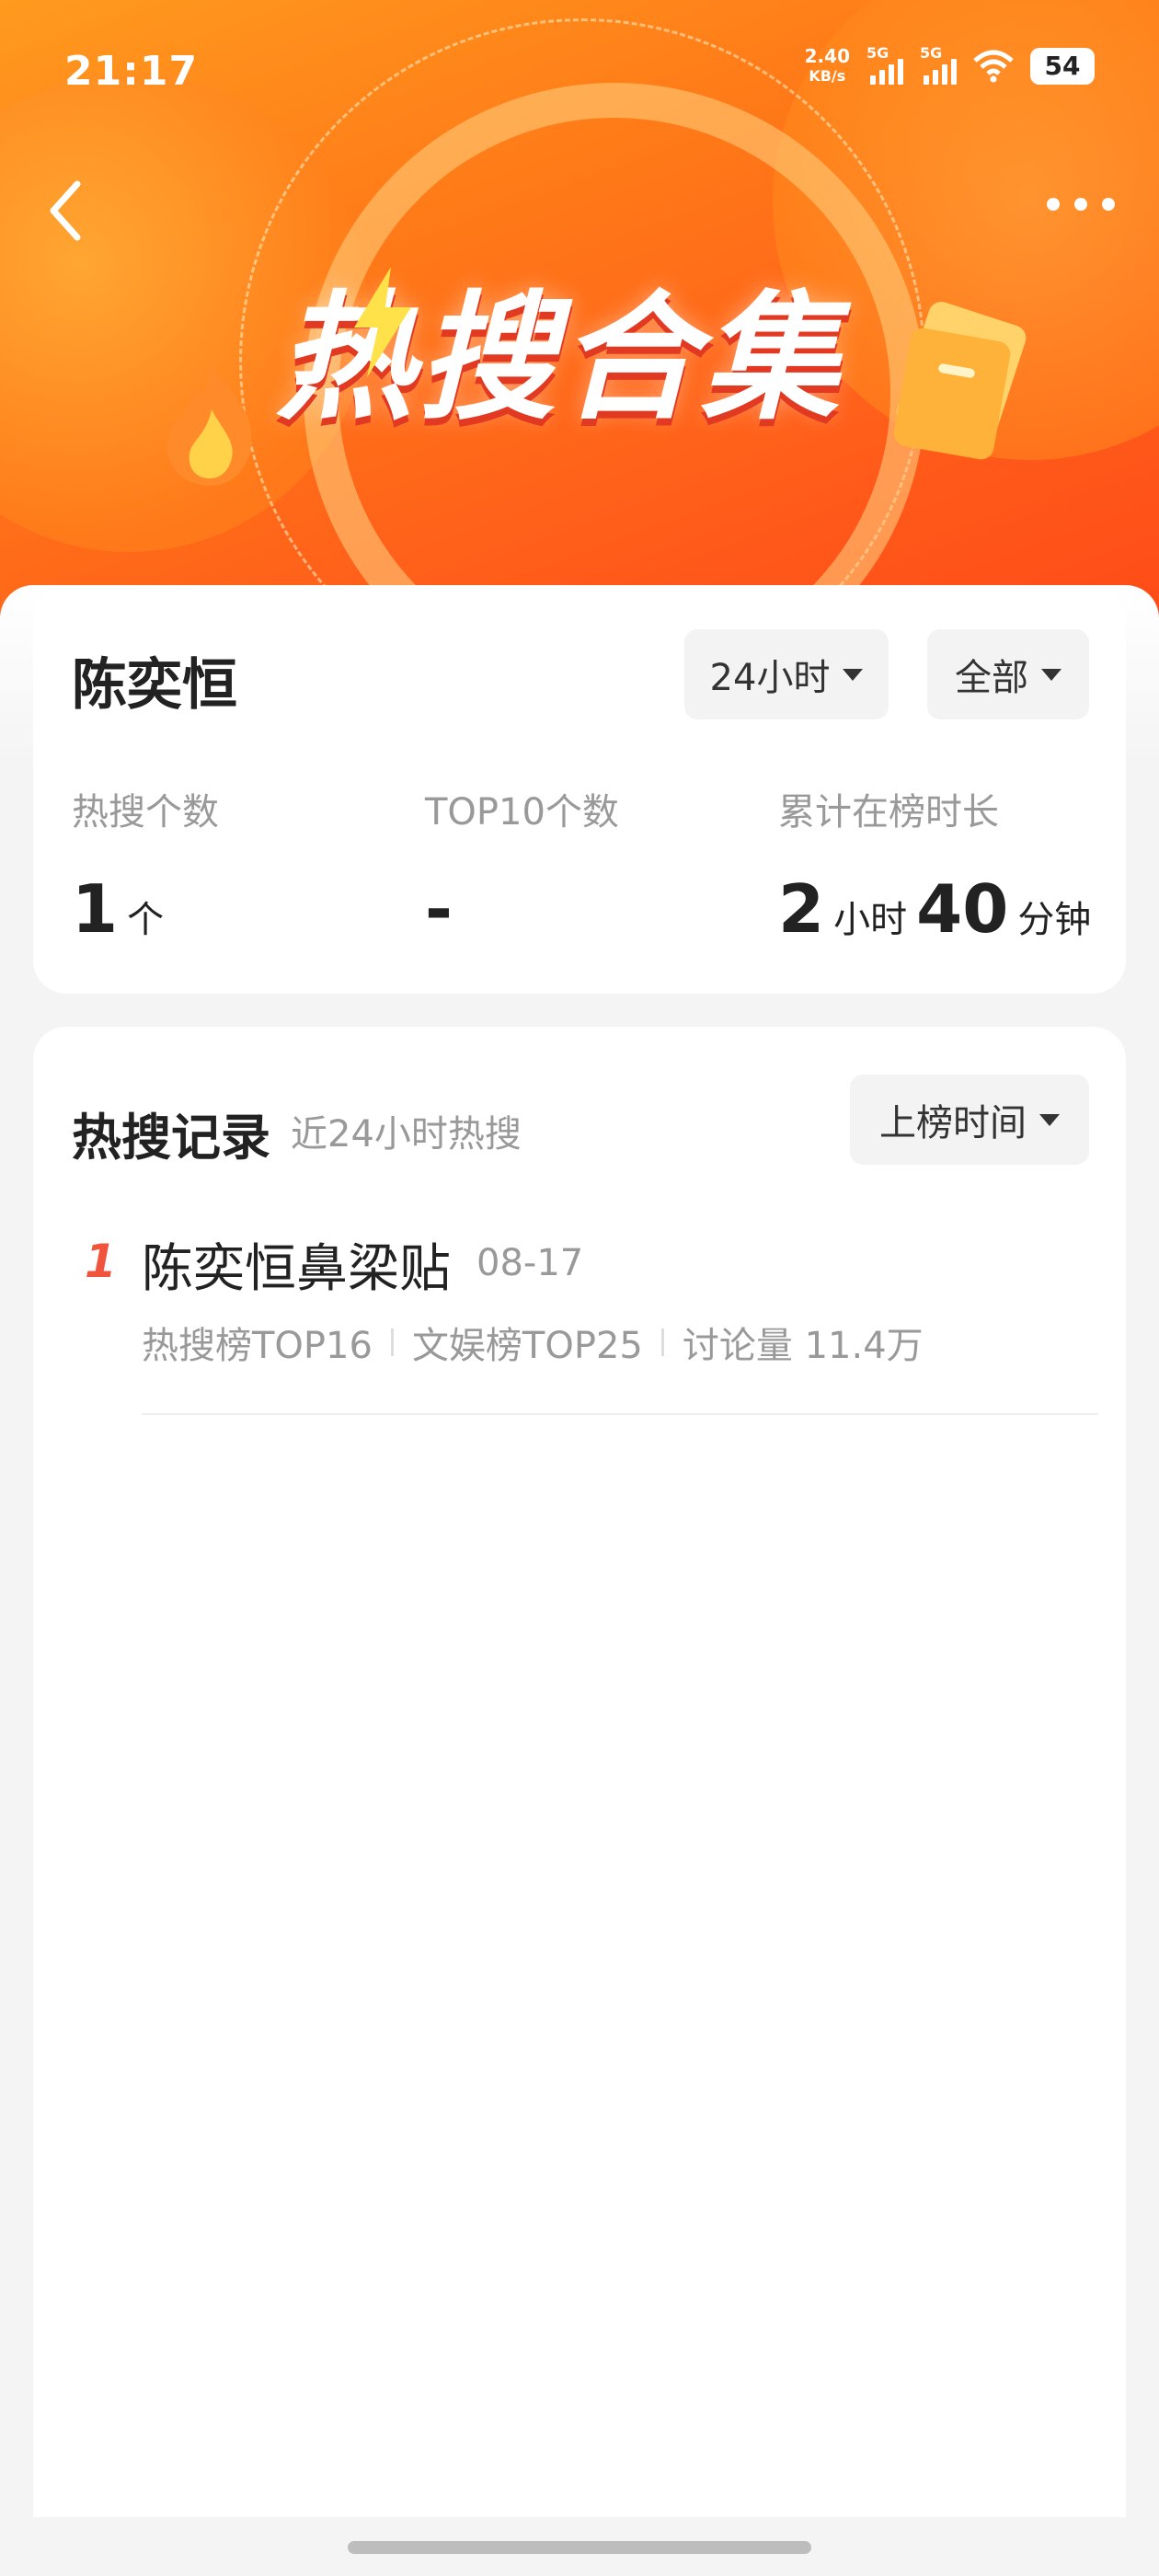  What do you see at coordinates (827, 65) in the screenshot?
I see `network-speed: 2.40 KB/s` at bounding box center [827, 65].